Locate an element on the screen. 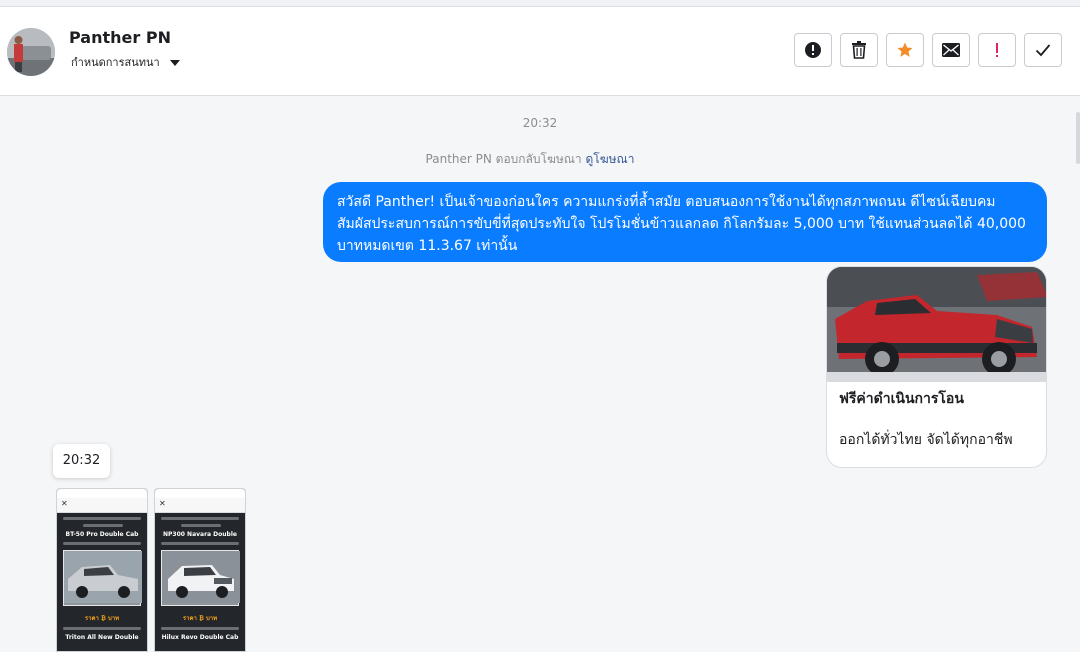  window-top-strip is located at coordinates (540, 3).